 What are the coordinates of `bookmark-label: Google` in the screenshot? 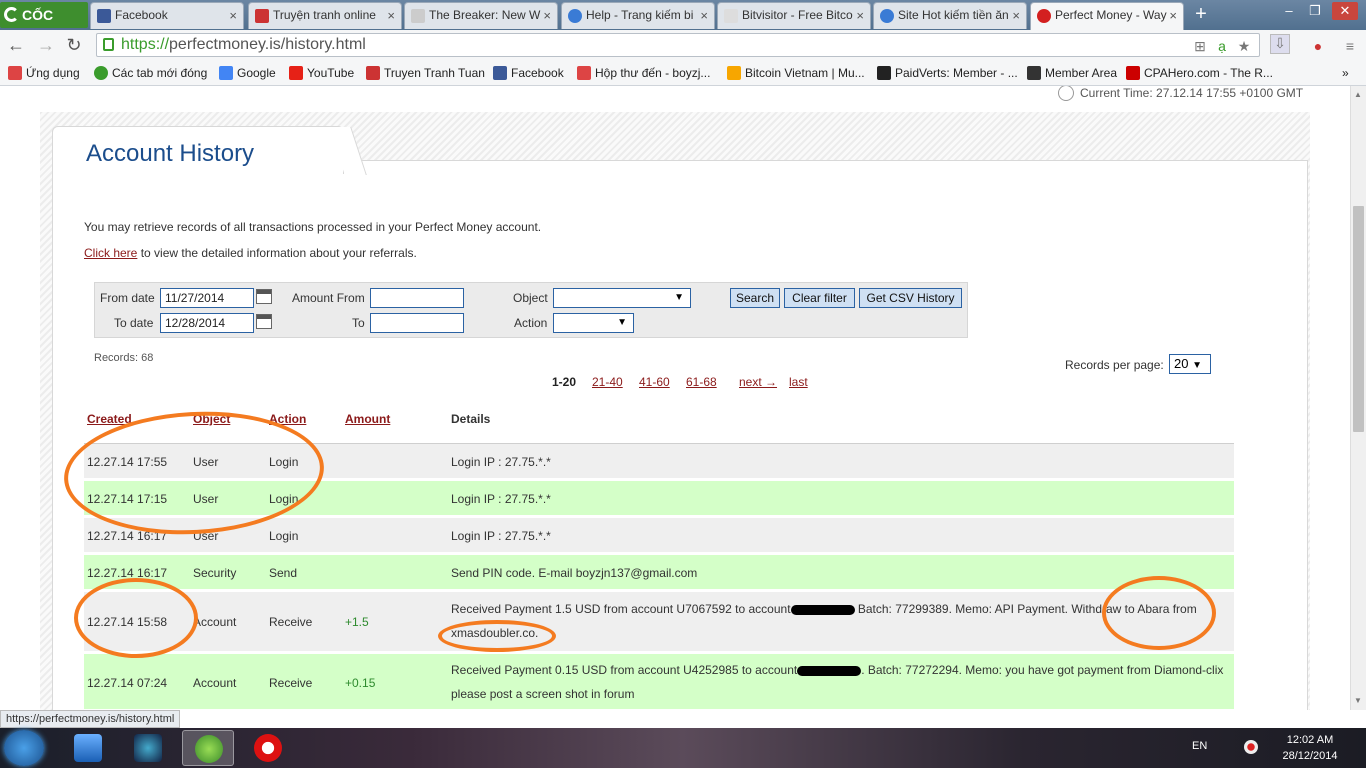 It's located at (256, 73).